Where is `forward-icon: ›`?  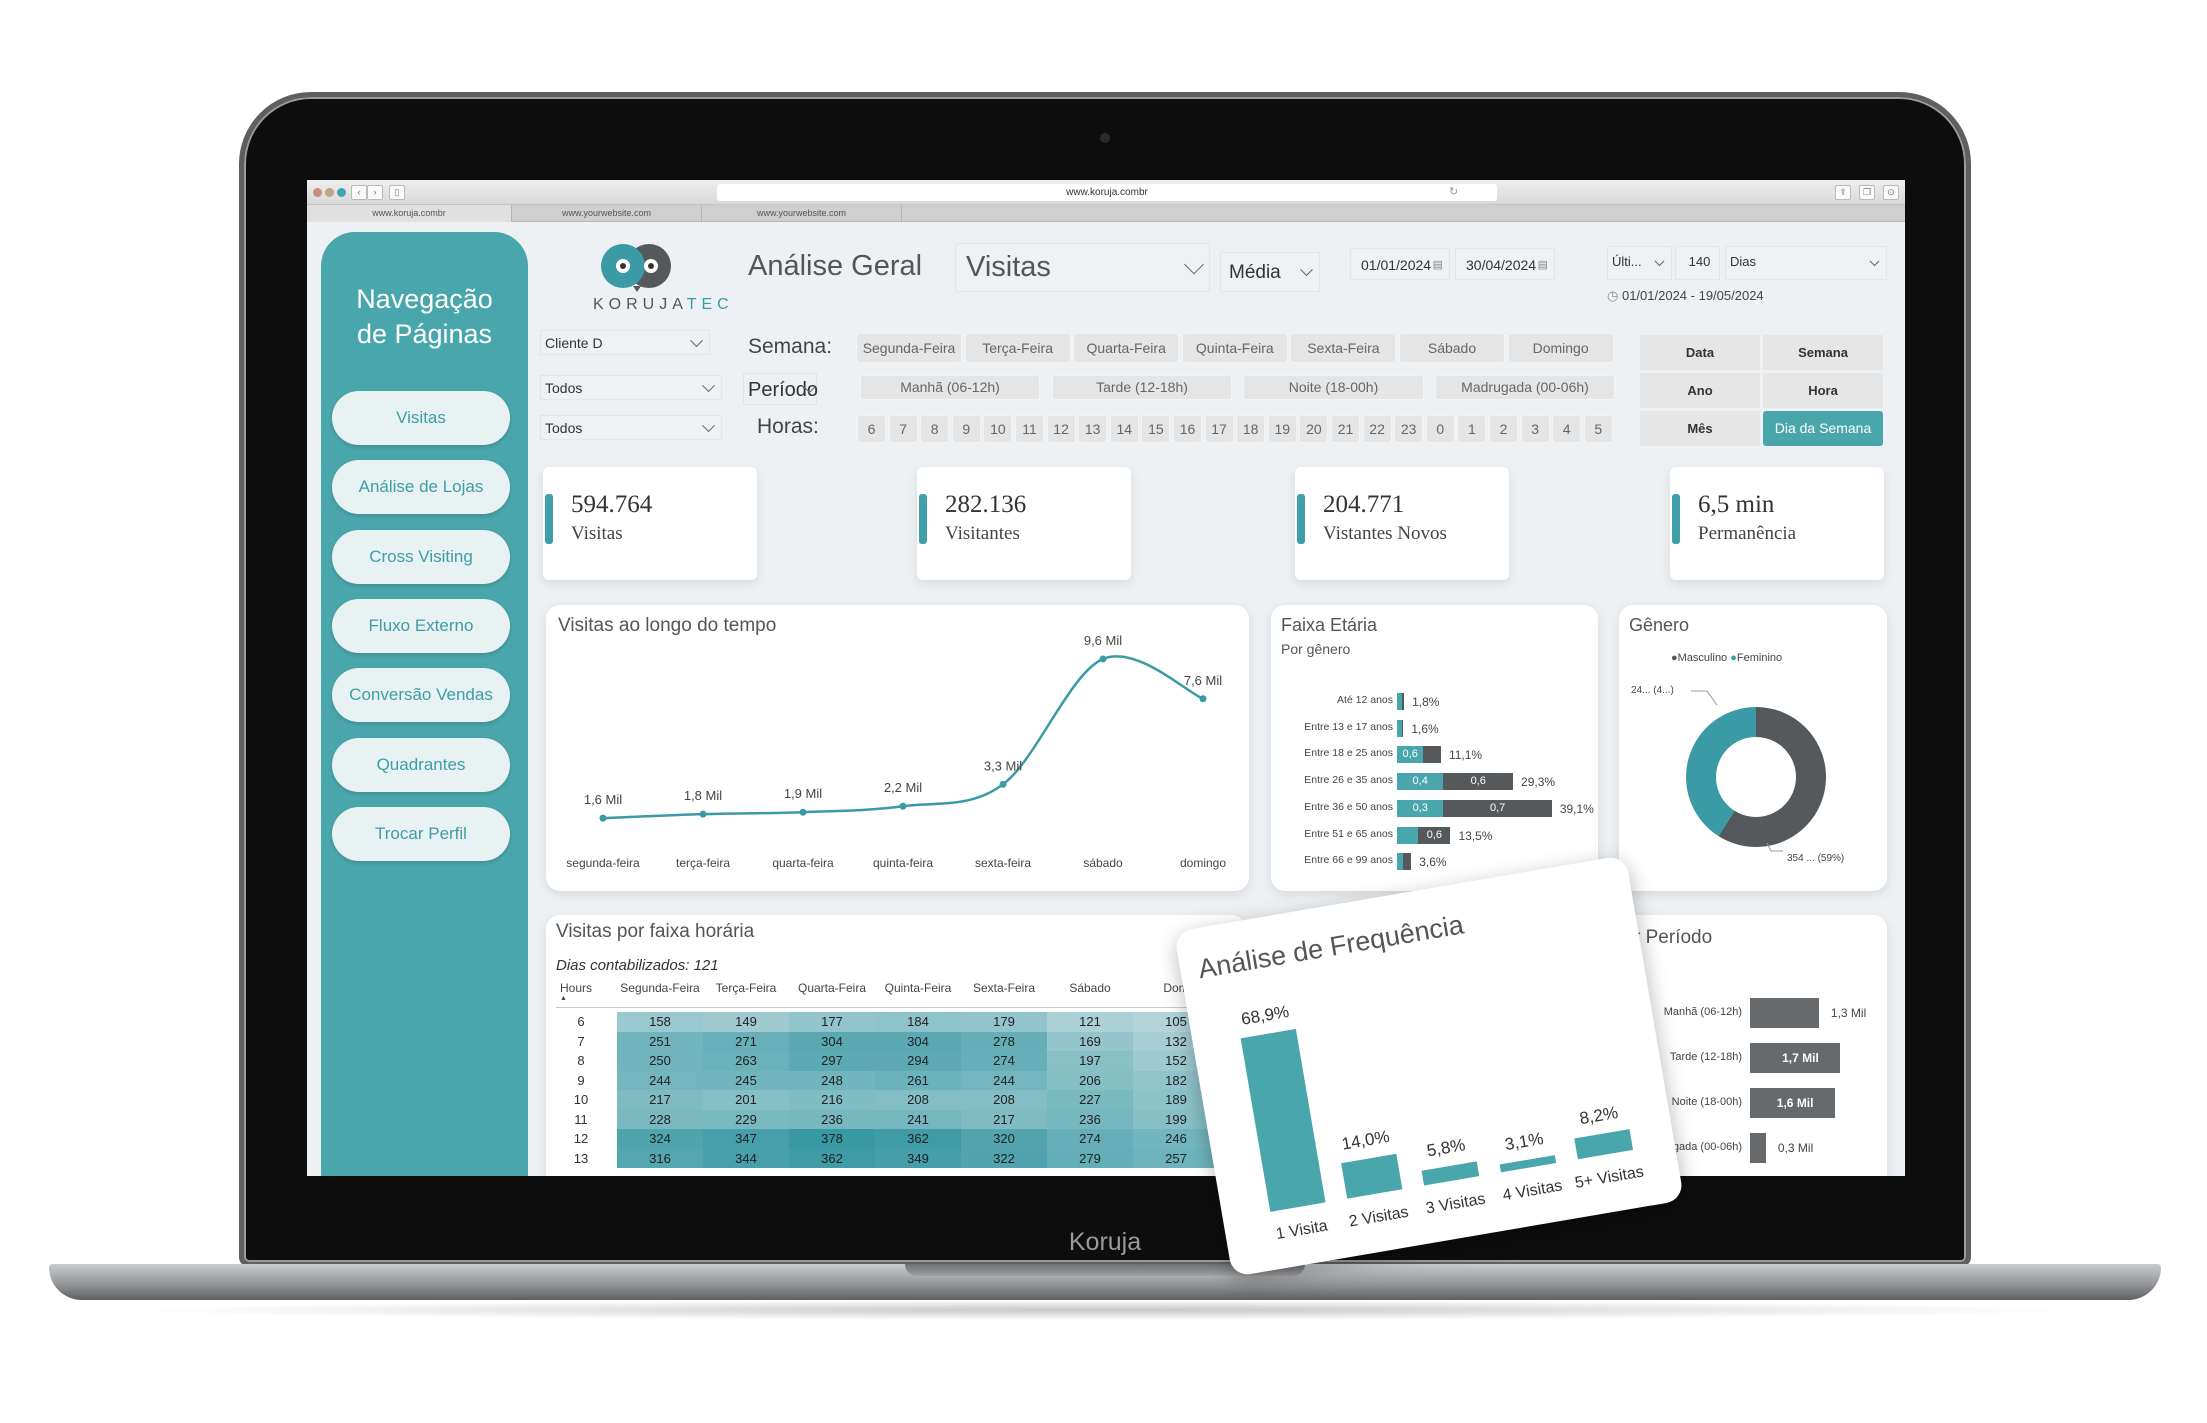
forward-icon: › is located at coordinates (375, 192).